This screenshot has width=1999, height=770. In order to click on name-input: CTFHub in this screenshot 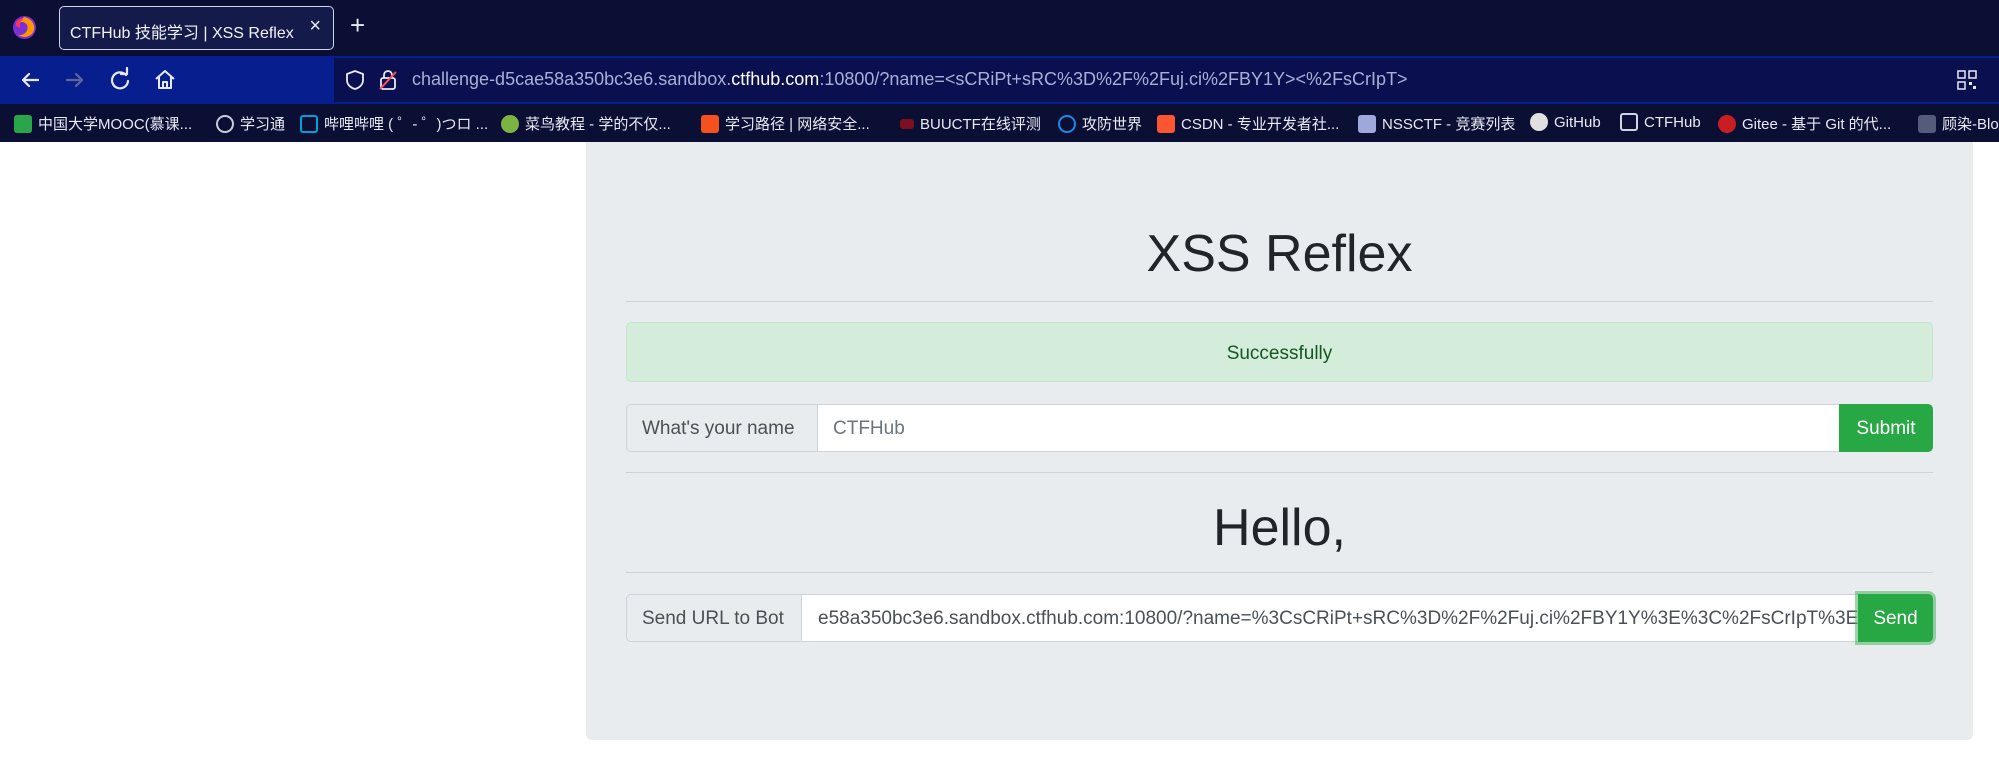, I will do `click(1328, 428)`.